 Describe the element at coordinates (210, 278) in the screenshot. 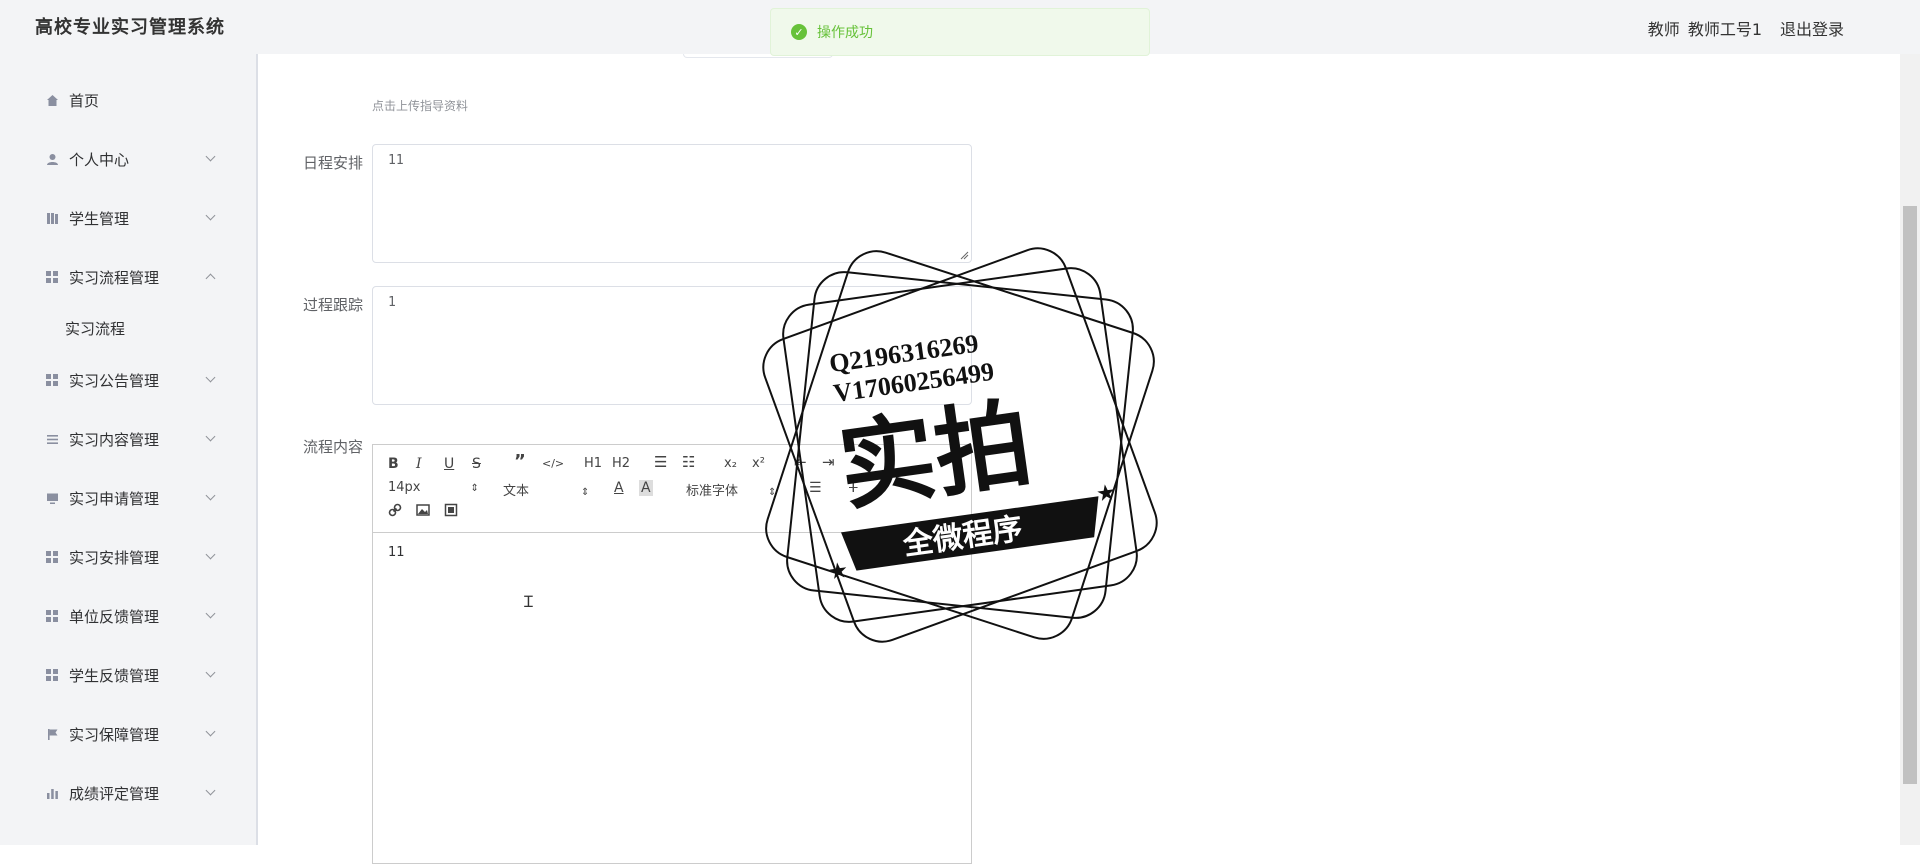

I see `chevron-up-icon` at that location.